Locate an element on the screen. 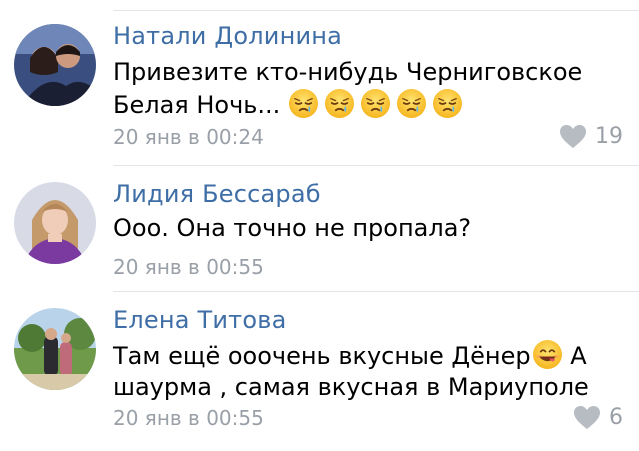 This screenshot has height=451, width=639. author-name: Натали Долинина is located at coordinates (227, 36).